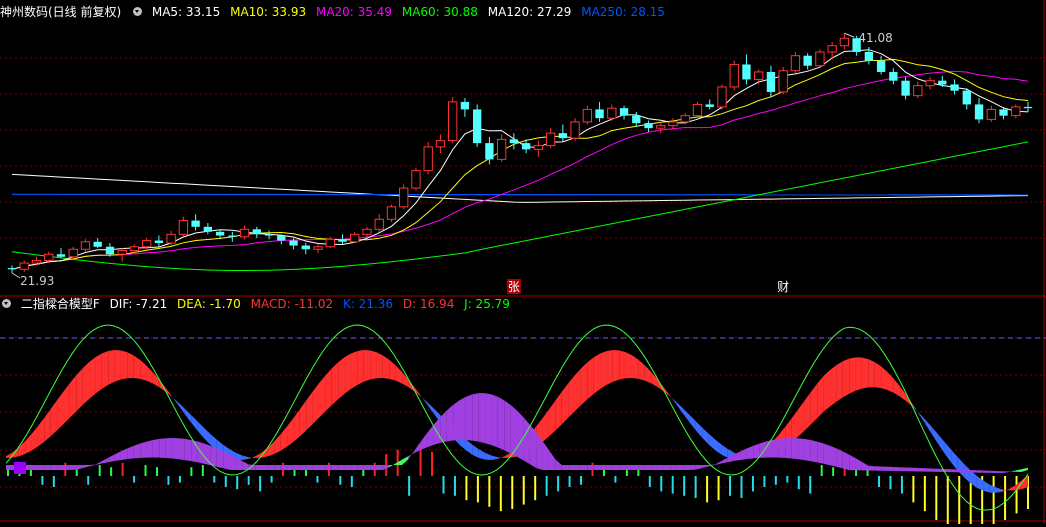 This screenshot has height=527, width=1046. What do you see at coordinates (849, 35) in the screenshot?
I see `high-pointer` at bounding box center [849, 35].